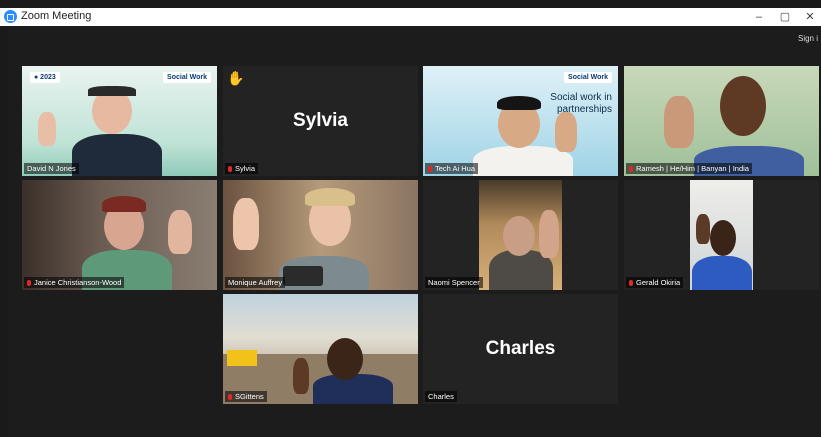  Describe the element at coordinates (10, 16) in the screenshot. I see `zoom-logo-icon` at that location.